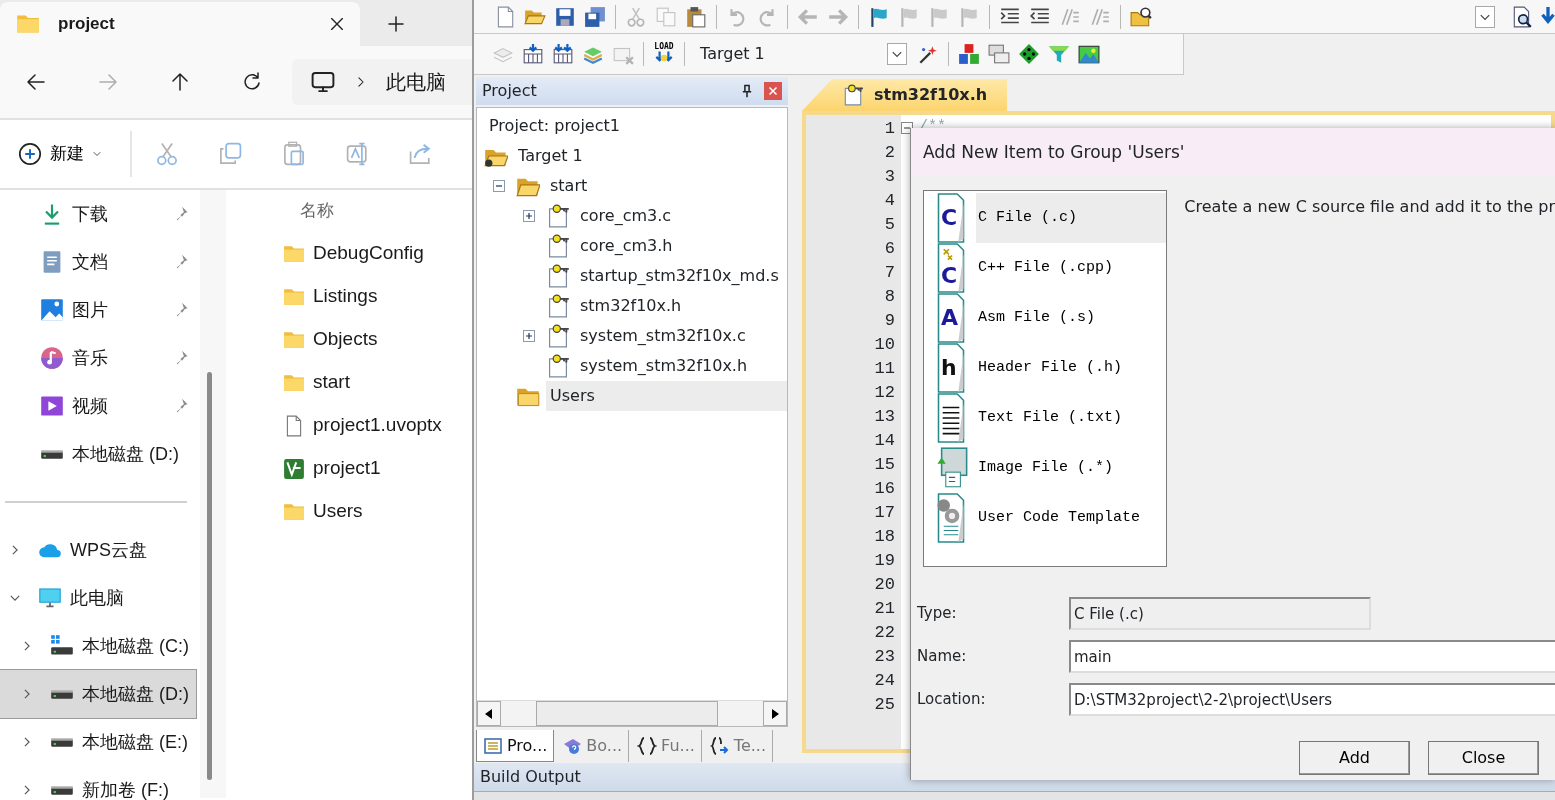 The image size is (1555, 800). I want to click on up-icon, so click(180, 82).